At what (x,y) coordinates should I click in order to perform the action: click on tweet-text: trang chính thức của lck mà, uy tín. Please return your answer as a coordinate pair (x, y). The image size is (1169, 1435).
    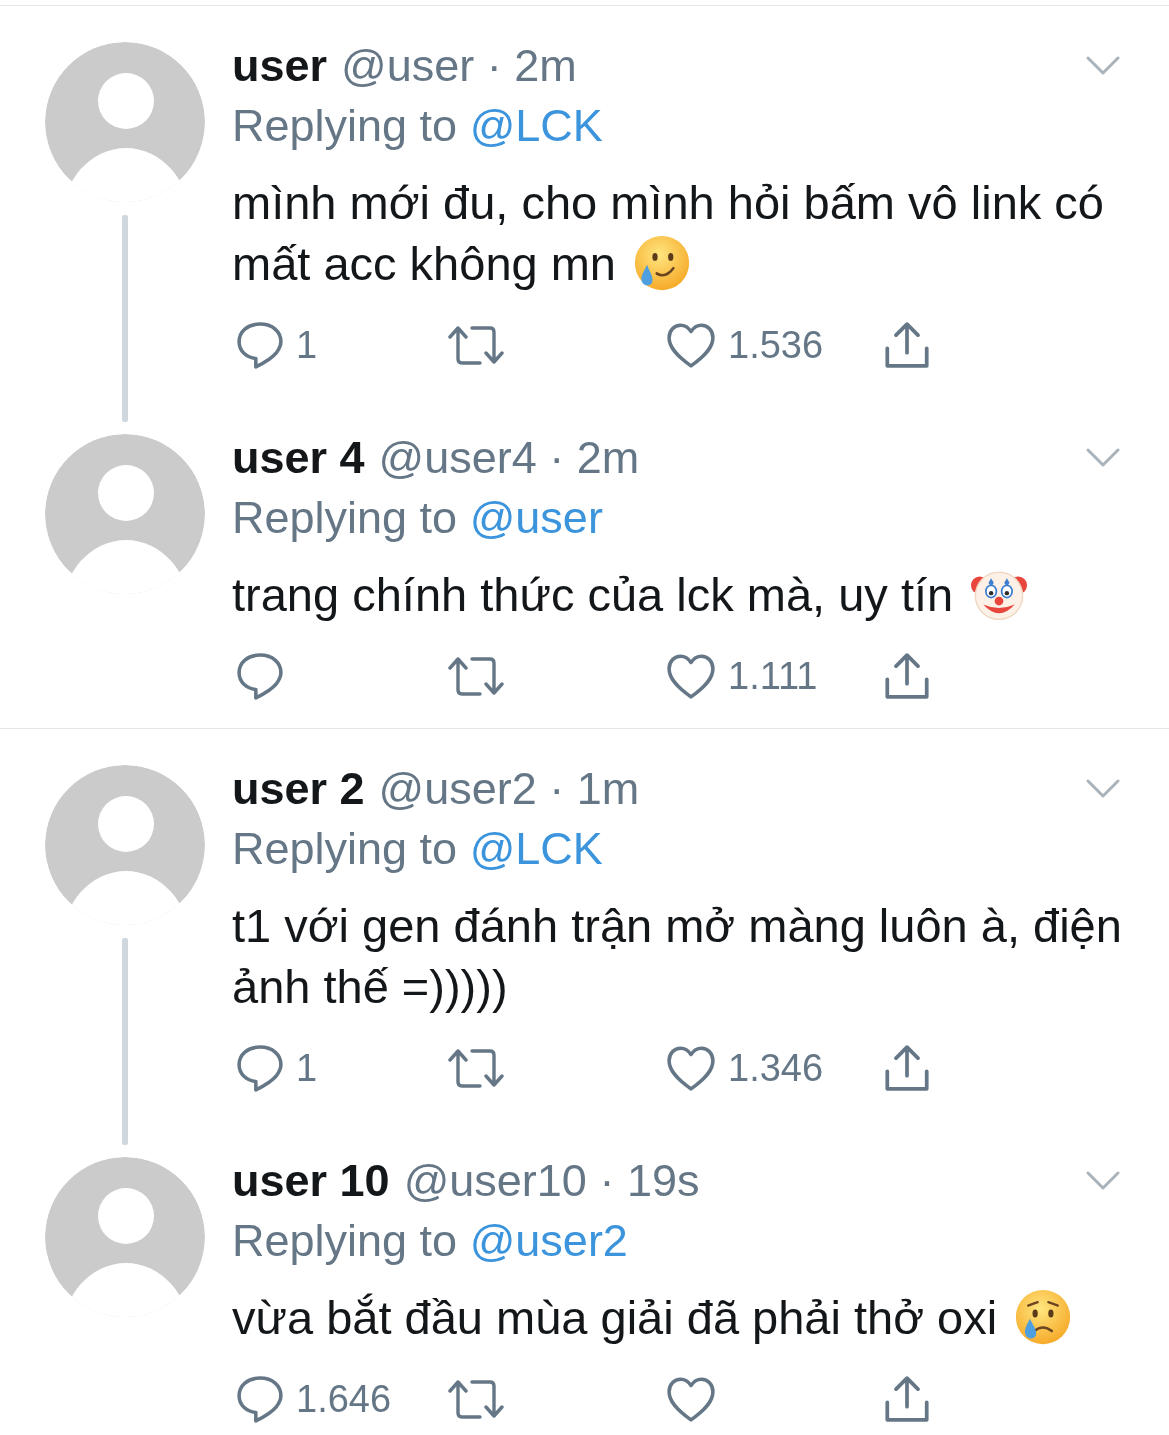
    Looking at the image, I should click on (678, 594).